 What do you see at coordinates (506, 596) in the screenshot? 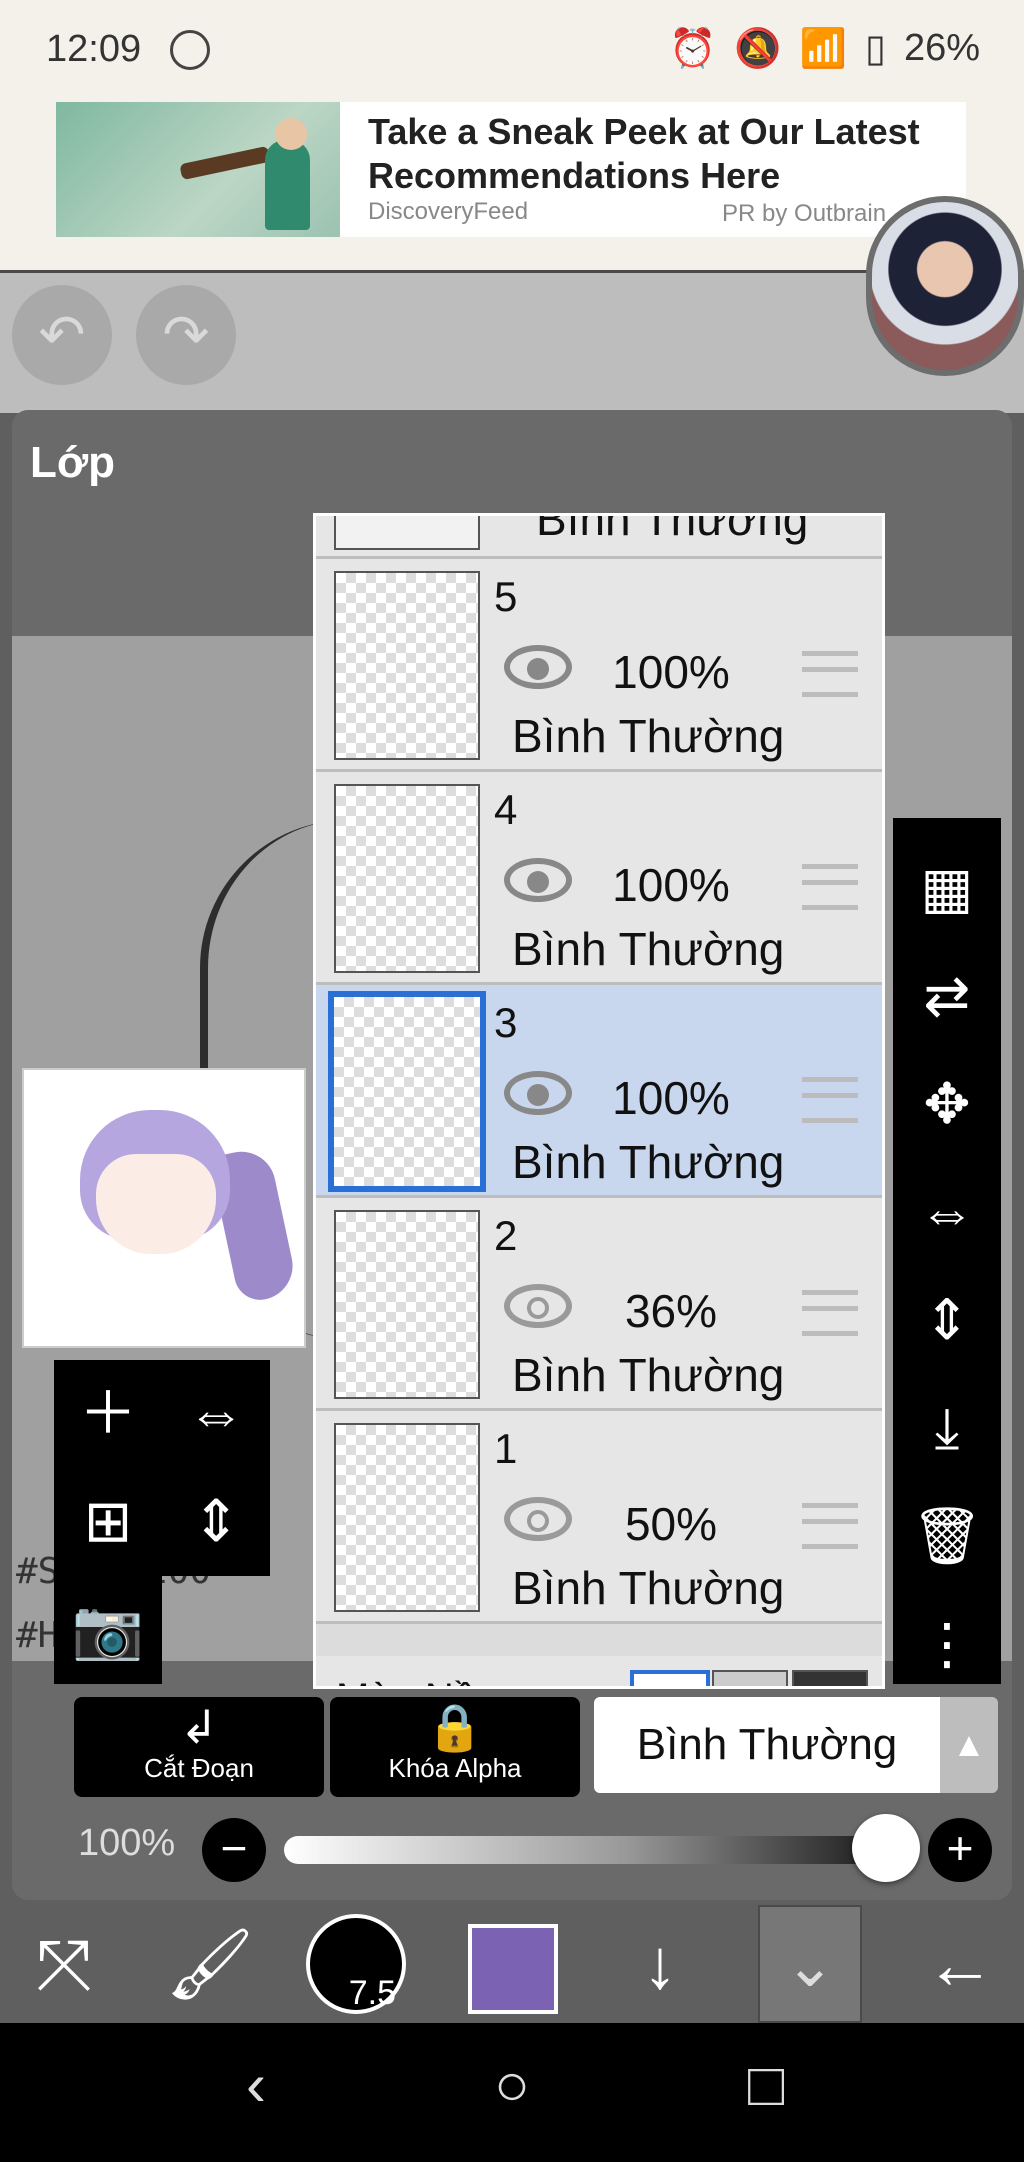
I see `layer-number: 5` at bounding box center [506, 596].